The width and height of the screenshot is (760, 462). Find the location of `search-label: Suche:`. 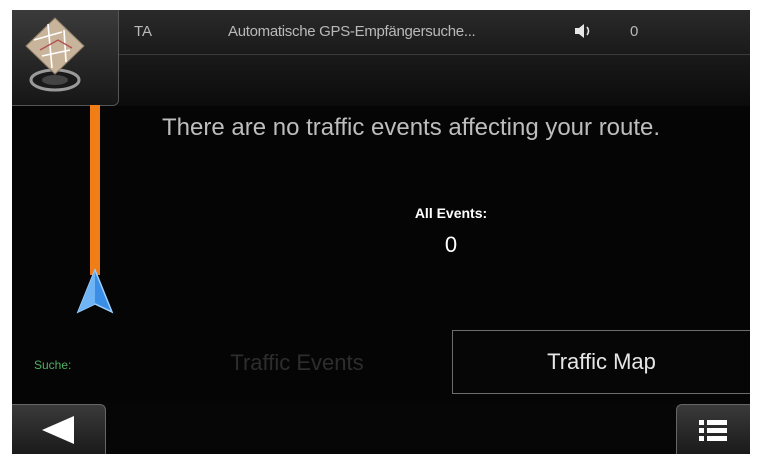

search-label: Suche: is located at coordinates (53, 365).